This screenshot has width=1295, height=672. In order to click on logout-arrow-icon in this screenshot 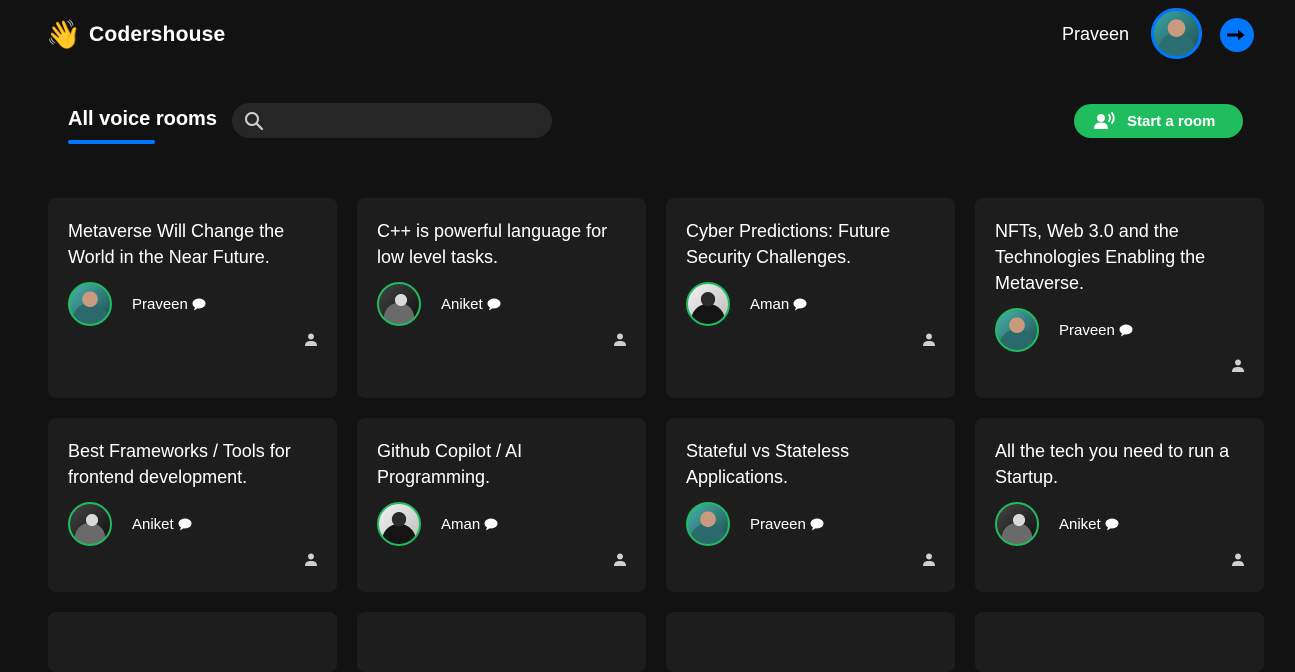, I will do `click(1236, 35)`.